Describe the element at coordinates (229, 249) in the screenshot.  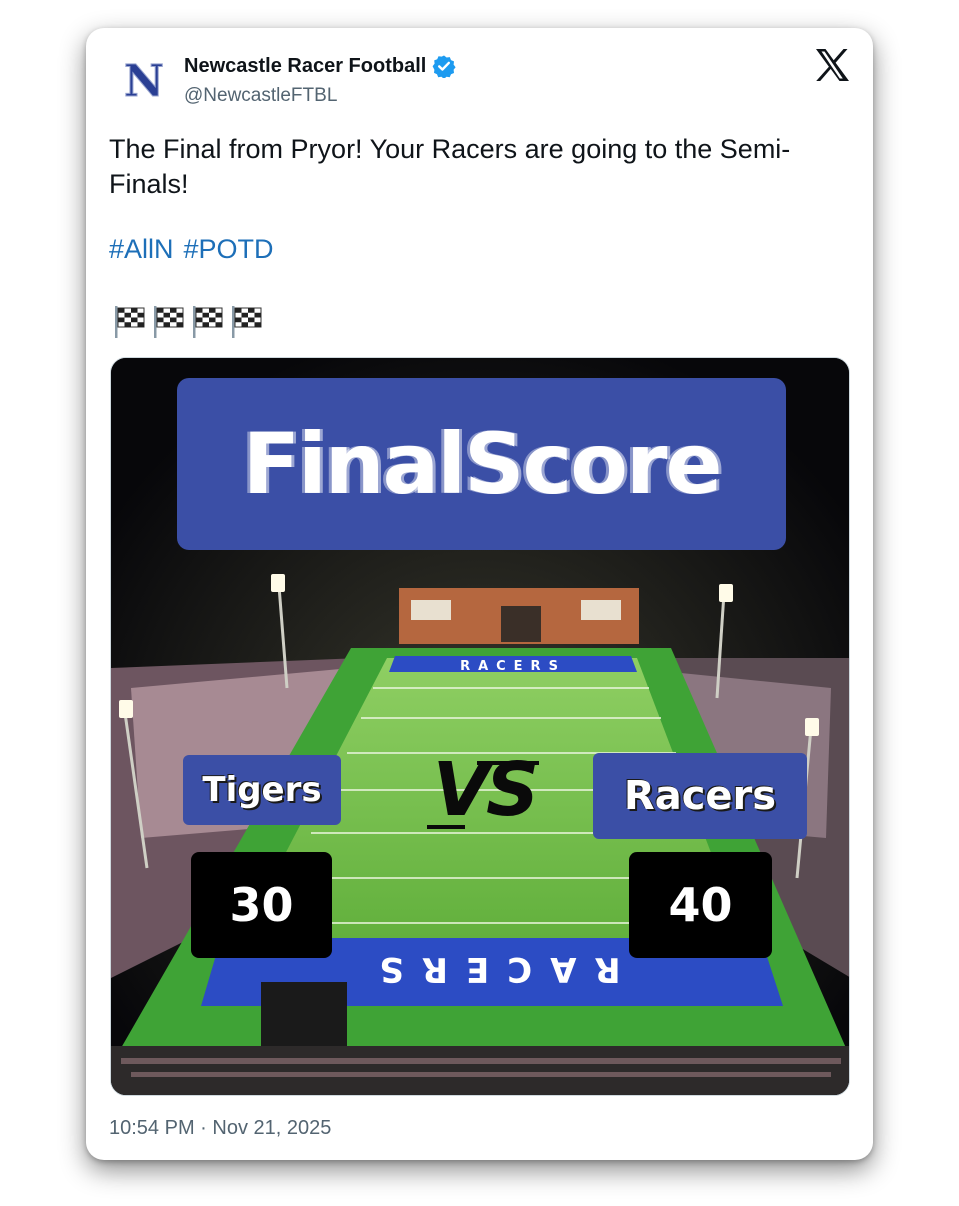
I see `hashtag-link: #POTD` at that location.